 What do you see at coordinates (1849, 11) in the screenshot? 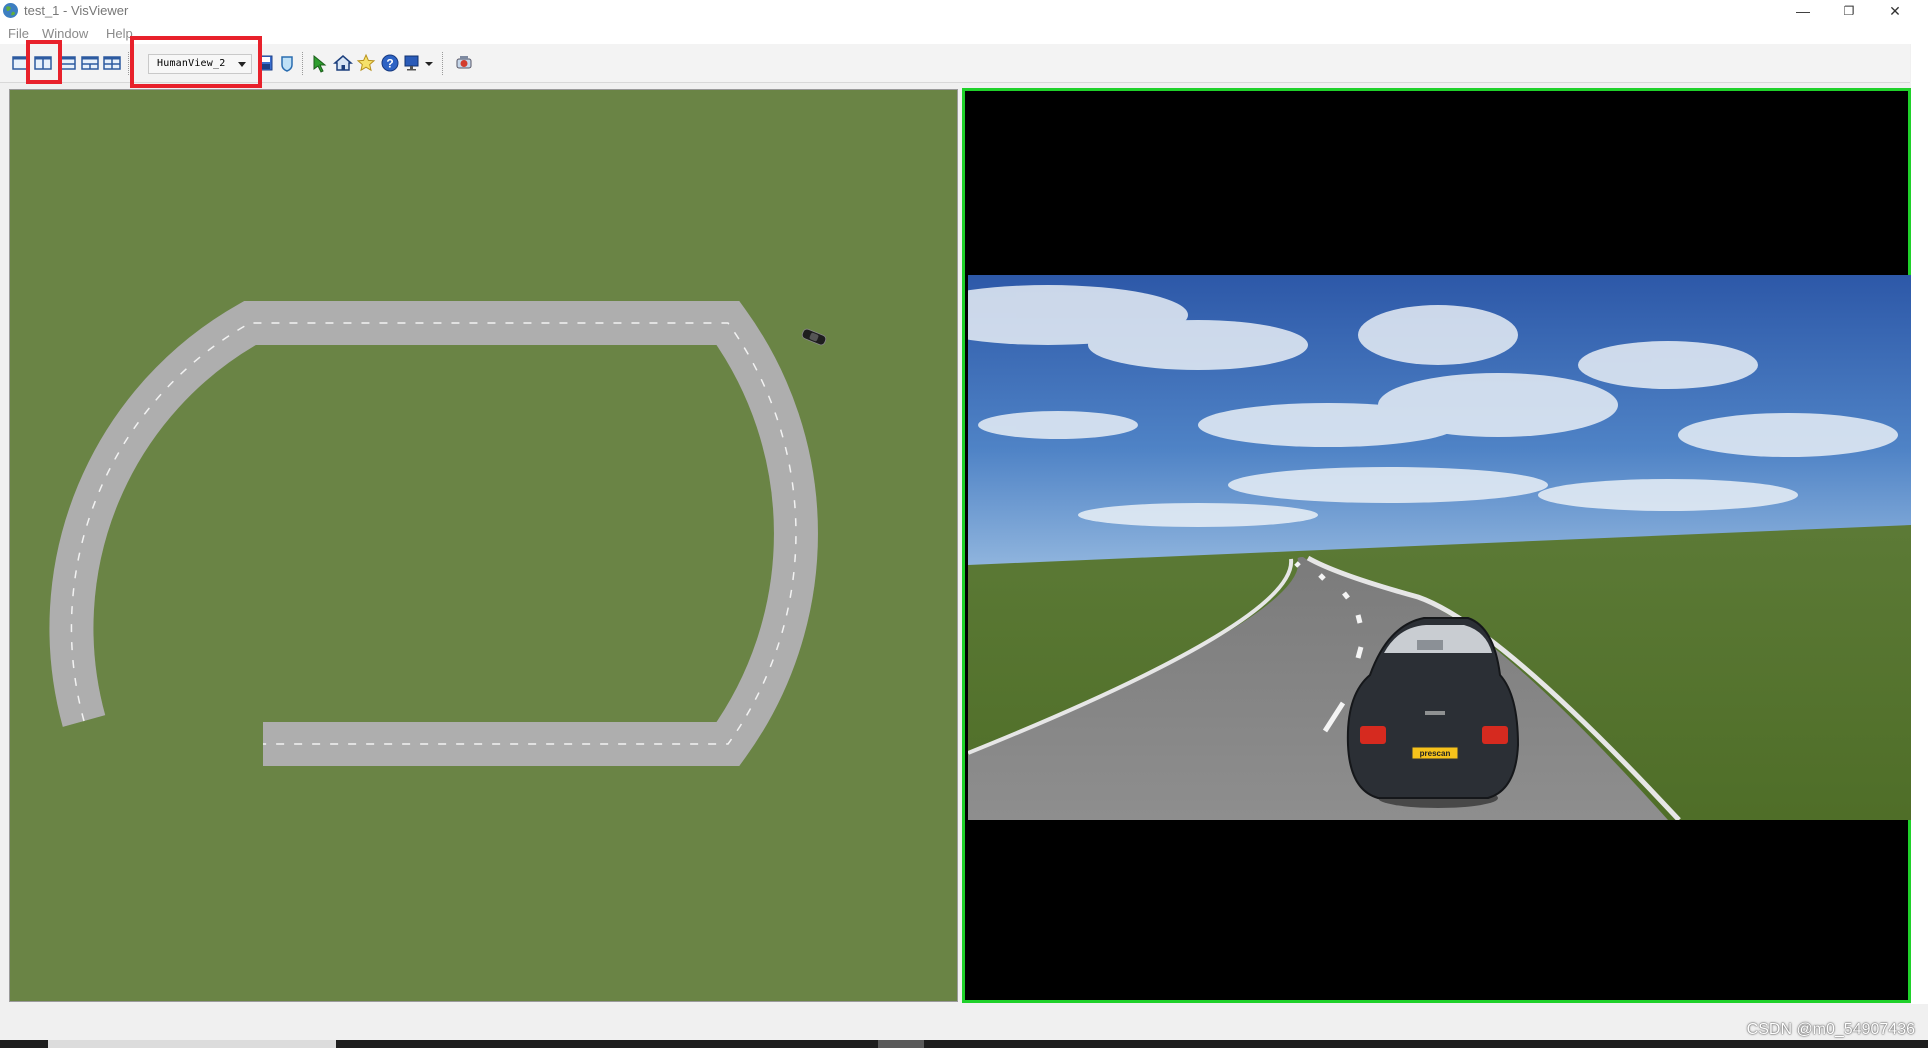
I see `restore-button: ❐` at bounding box center [1849, 11].